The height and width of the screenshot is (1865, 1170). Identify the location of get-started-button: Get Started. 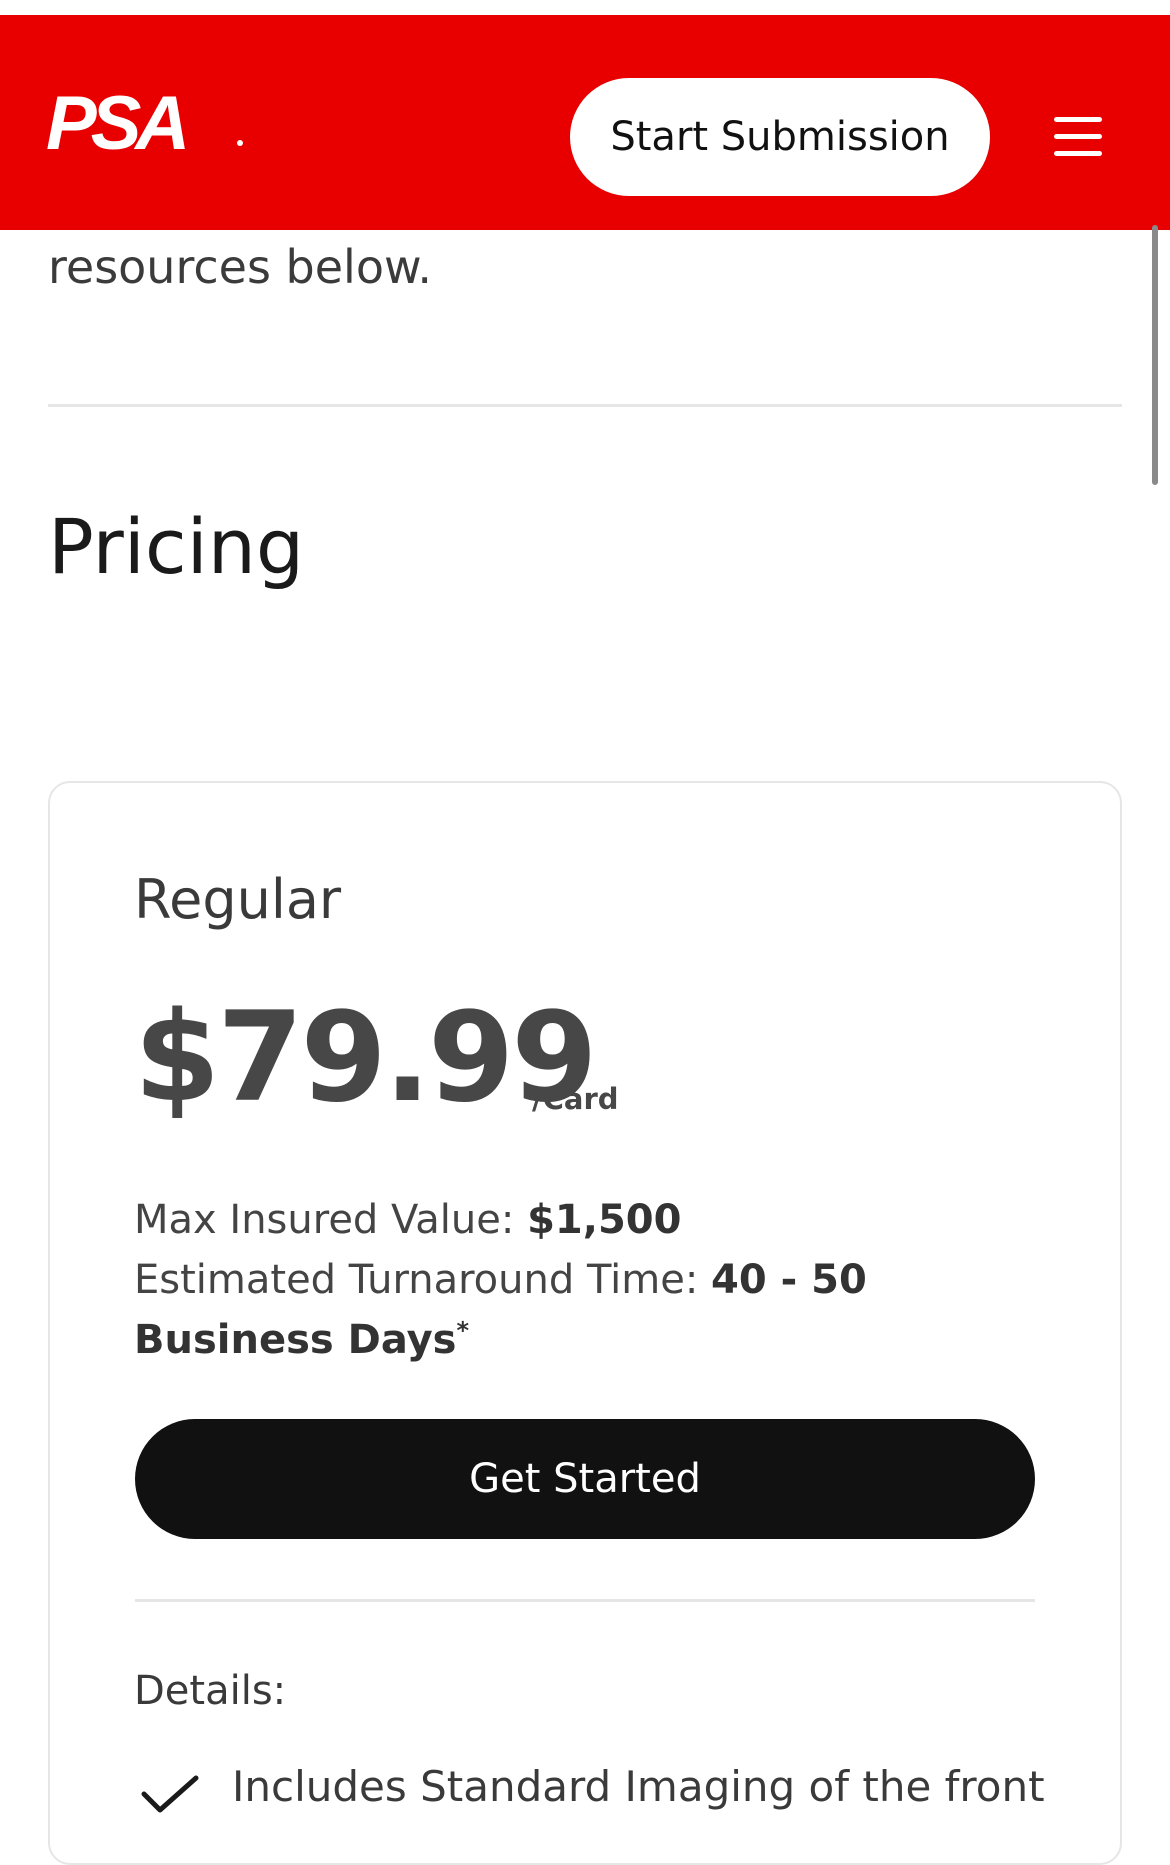
(585, 1479).